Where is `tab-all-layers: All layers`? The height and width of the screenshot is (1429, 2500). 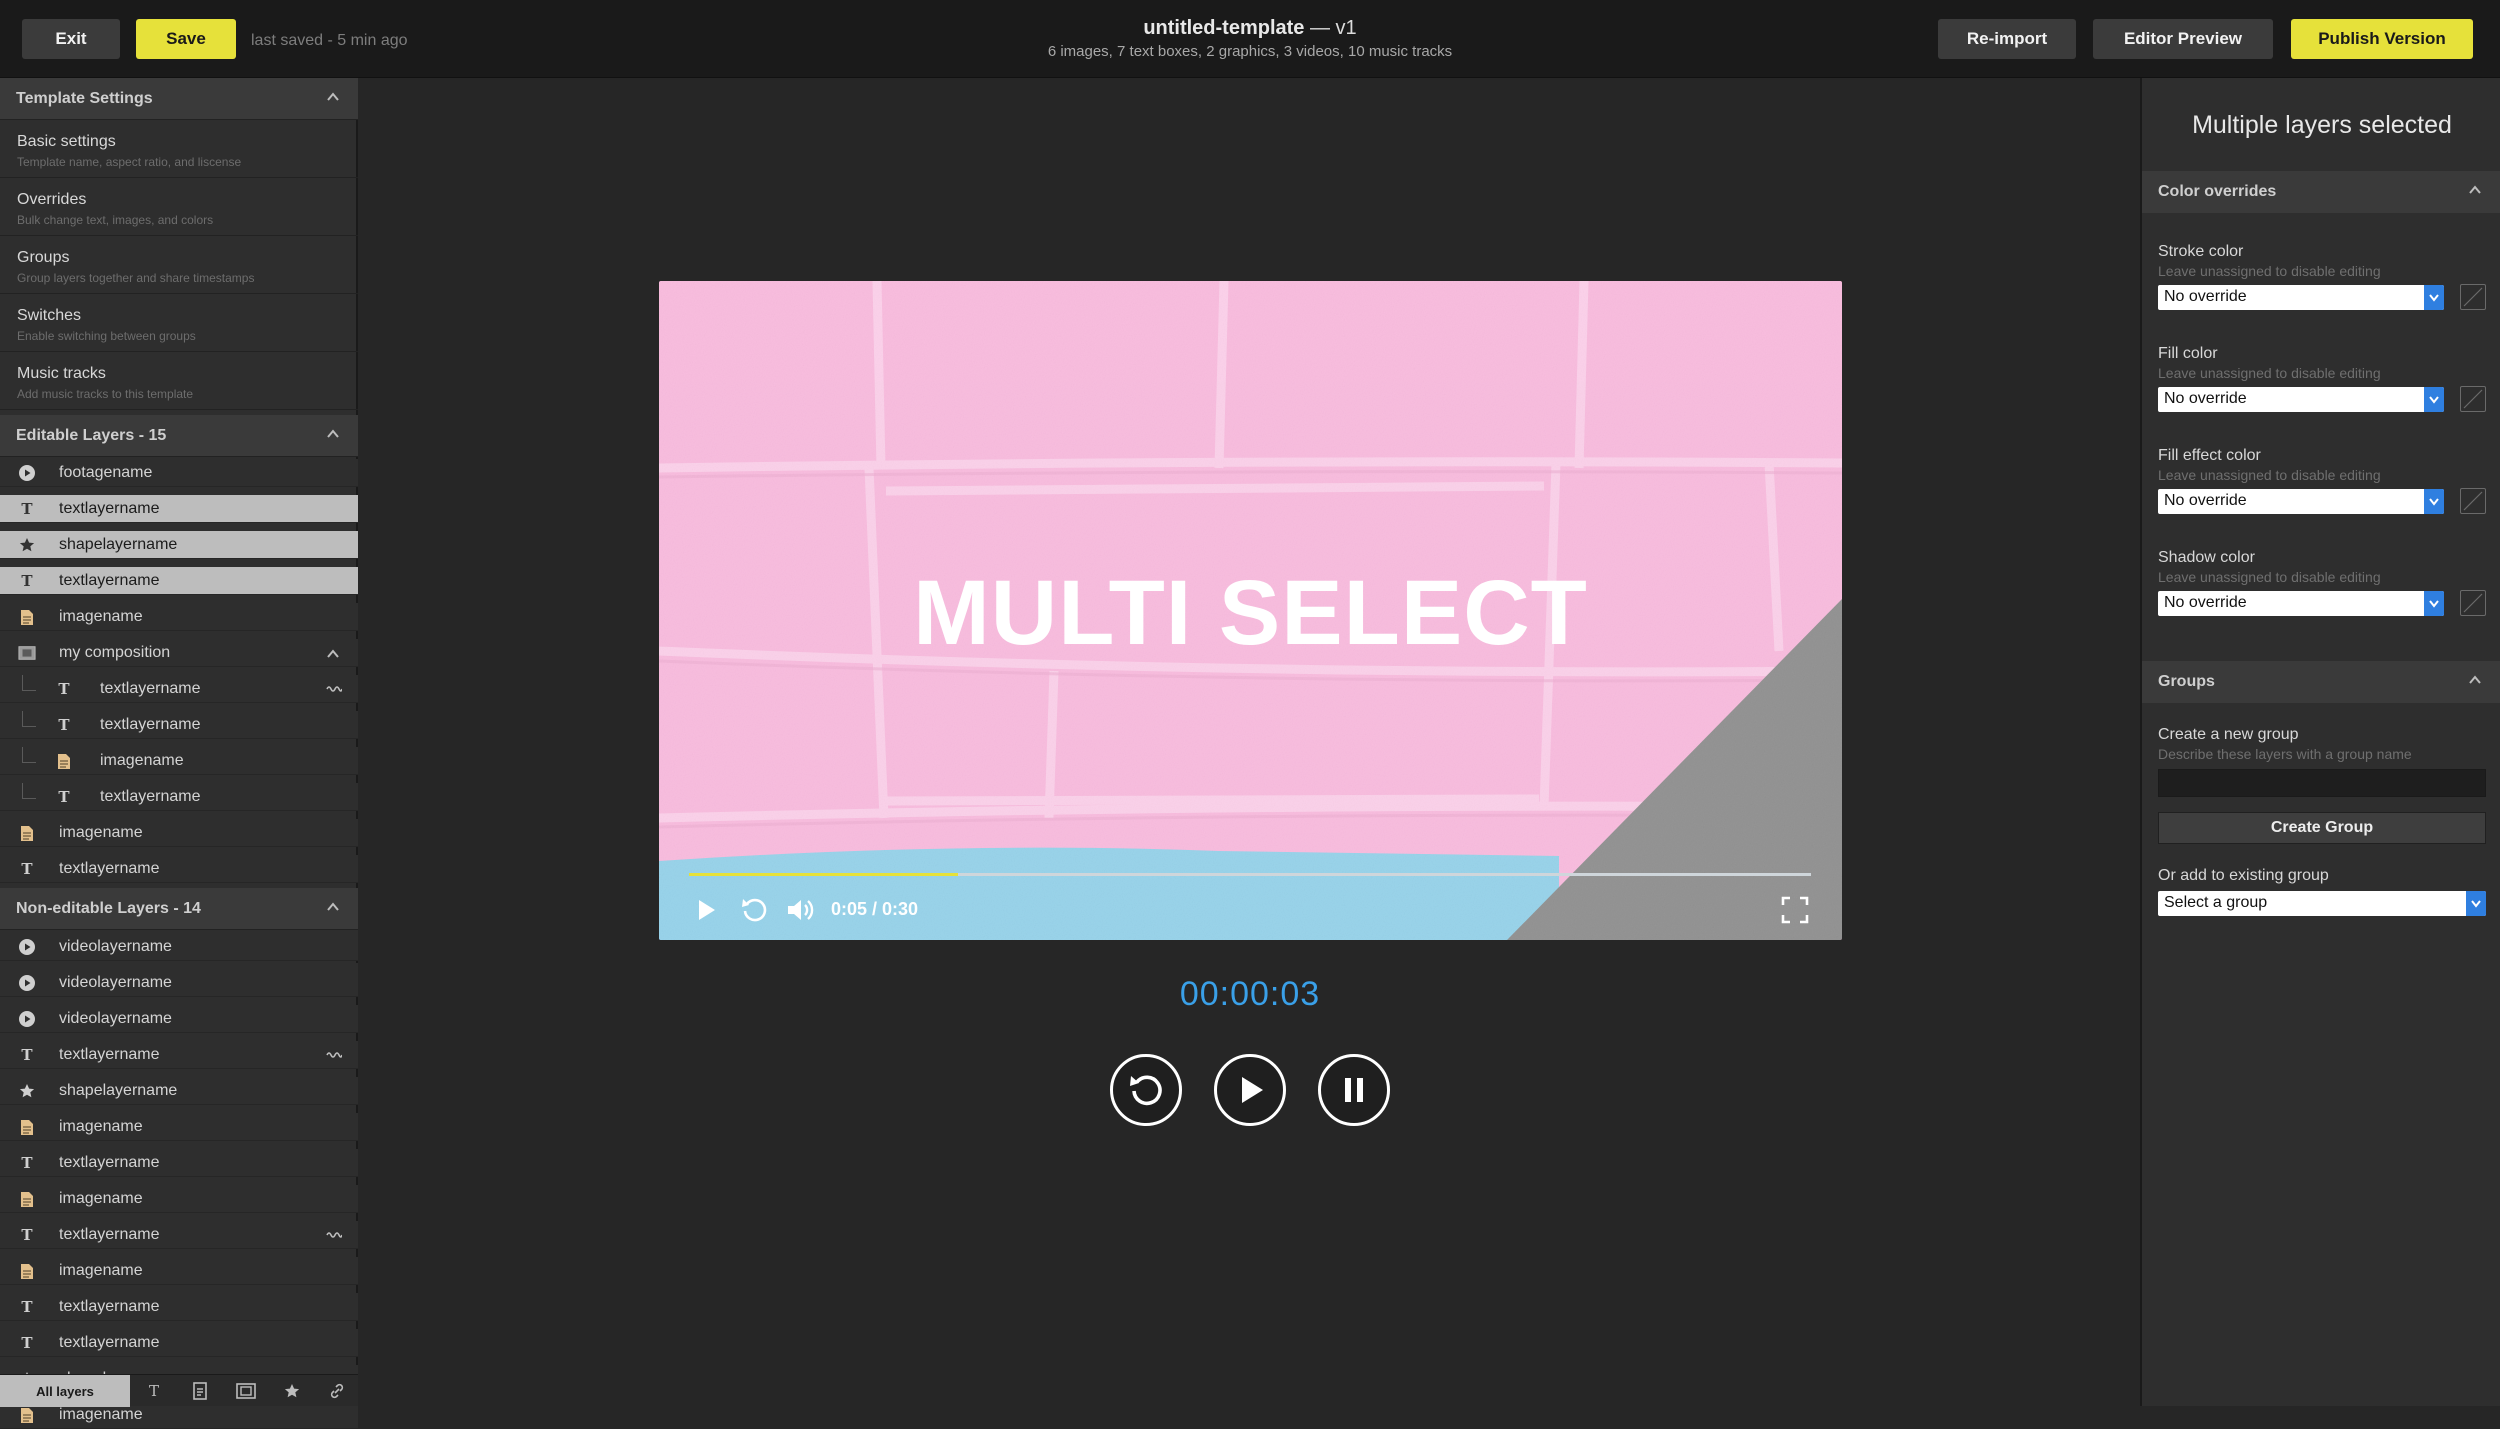 tab-all-layers: All layers is located at coordinates (65, 1391).